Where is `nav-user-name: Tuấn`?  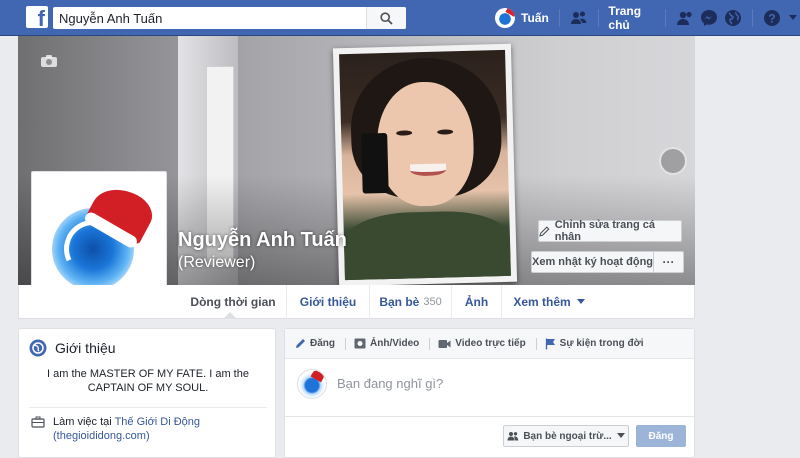 nav-user-name: Tuấn is located at coordinates (535, 18).